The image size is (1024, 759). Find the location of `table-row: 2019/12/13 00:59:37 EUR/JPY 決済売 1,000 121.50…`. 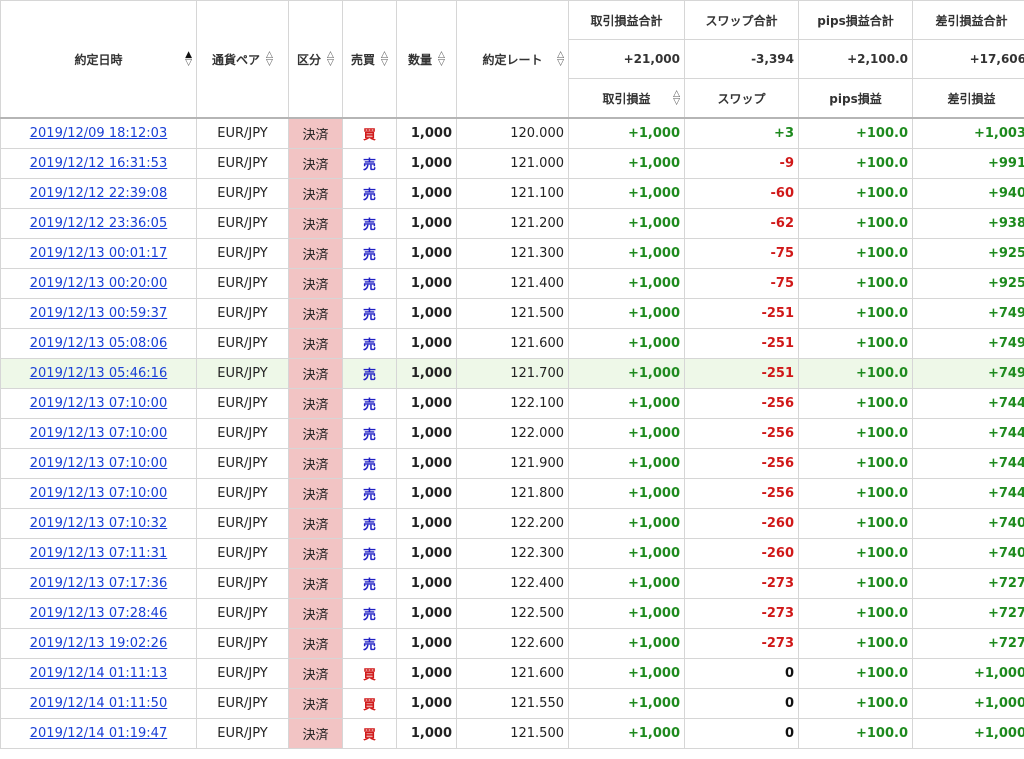

table-row: 2019/12/13 00:59:37 EUR/JPY 決済売 1,000 121.50… is located at coordinates (512, 313).